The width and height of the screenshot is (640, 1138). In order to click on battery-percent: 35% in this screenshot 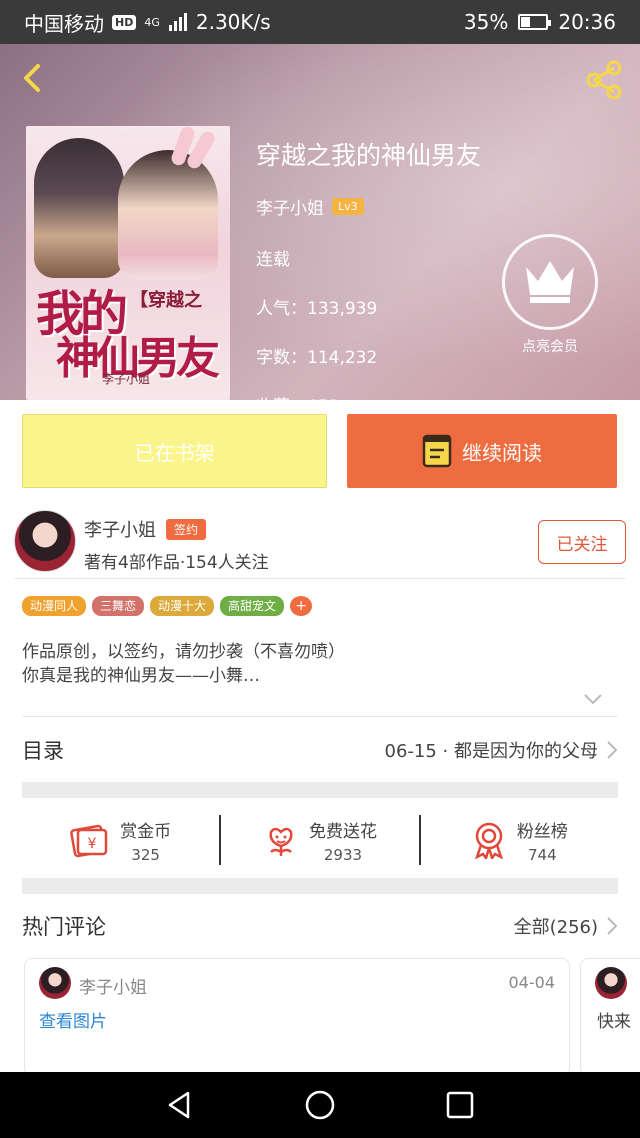, I will do `click(486, 22)`.